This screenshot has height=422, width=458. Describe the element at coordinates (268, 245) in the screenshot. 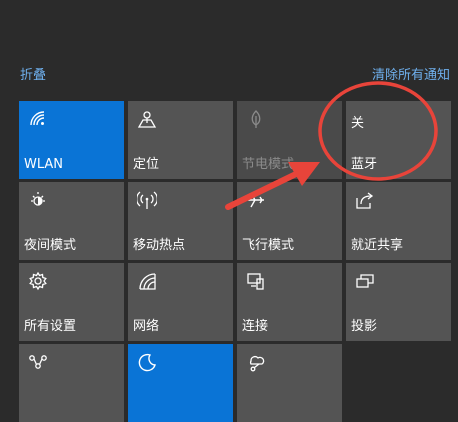

I see `tile-label: 飞行模式` at that location.